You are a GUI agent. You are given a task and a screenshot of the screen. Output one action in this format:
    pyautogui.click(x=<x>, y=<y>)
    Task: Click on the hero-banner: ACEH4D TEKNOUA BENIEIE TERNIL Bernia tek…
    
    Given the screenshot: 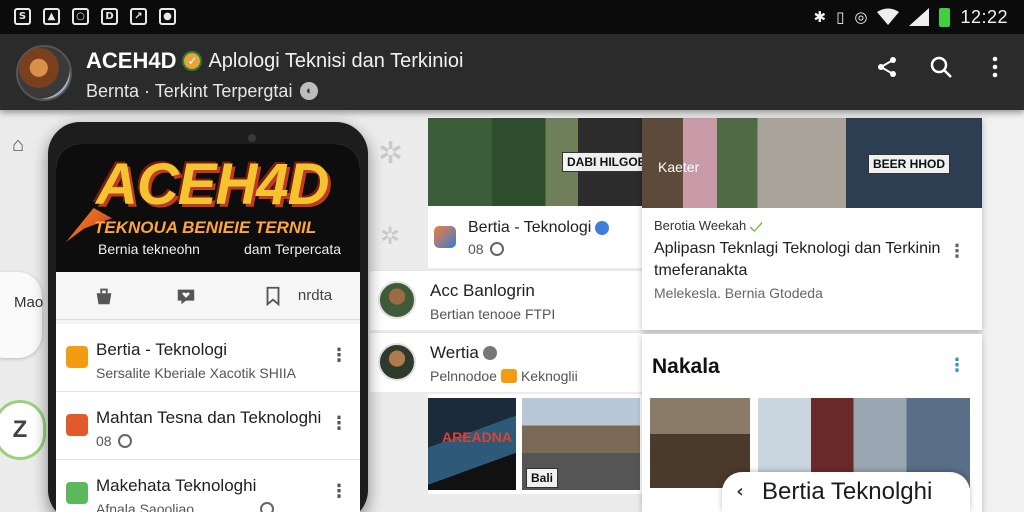 What is the action you would take?
    pyautogui.click(x=208, y=208)
    